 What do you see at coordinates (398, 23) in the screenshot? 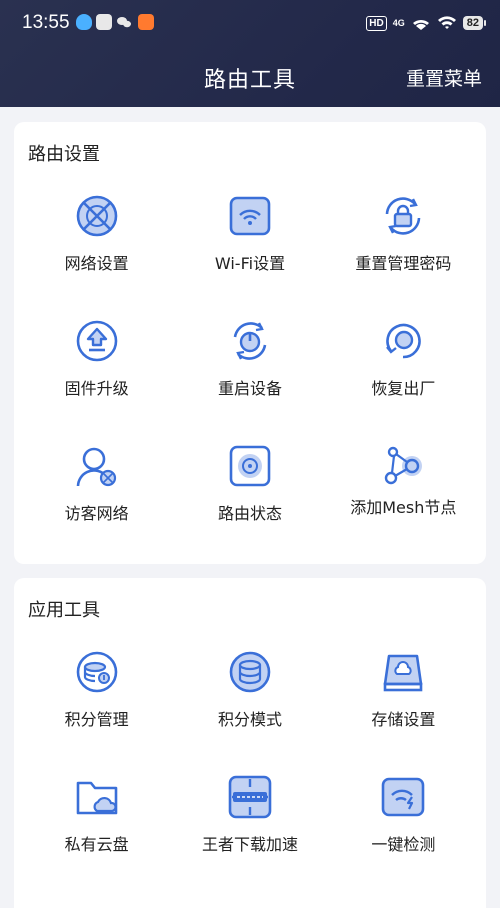
I see `network-type-label: 4G` at bounding box center [398, 23].